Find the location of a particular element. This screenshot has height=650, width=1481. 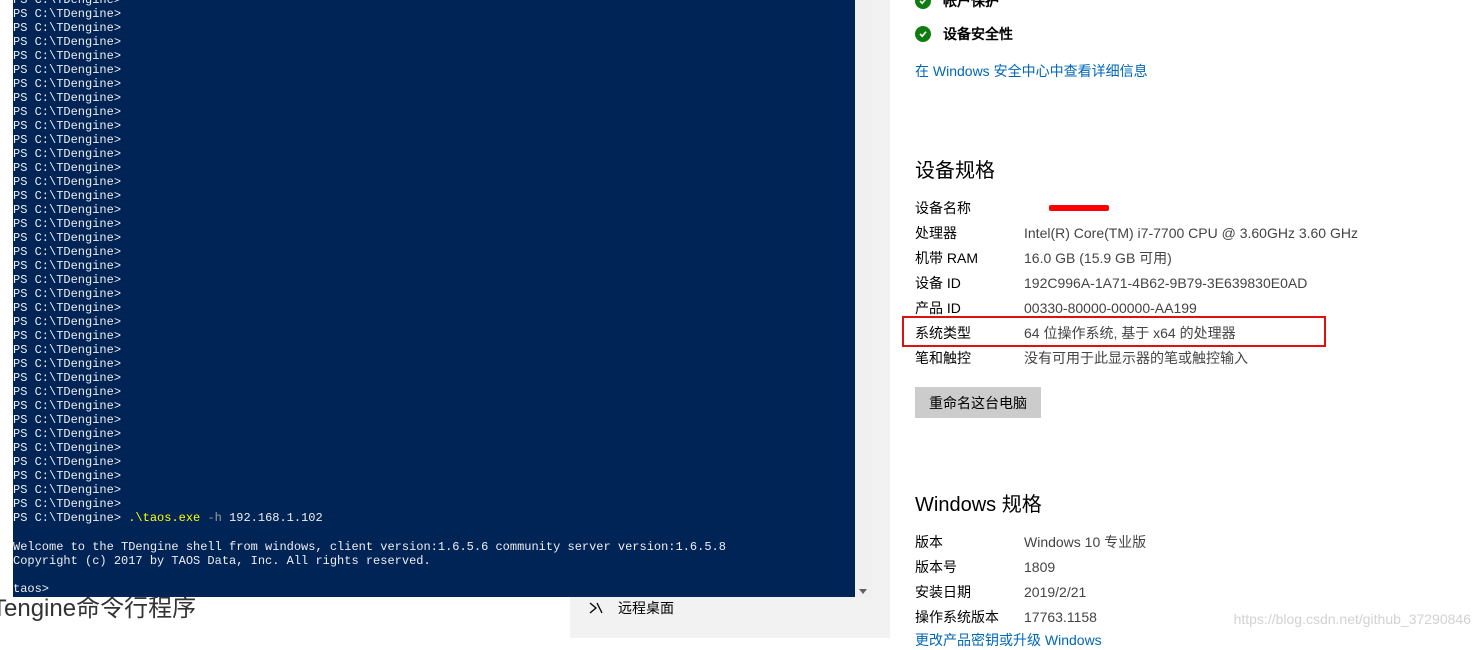

spec-label: 处理器 is located at coordinates (936, 233).